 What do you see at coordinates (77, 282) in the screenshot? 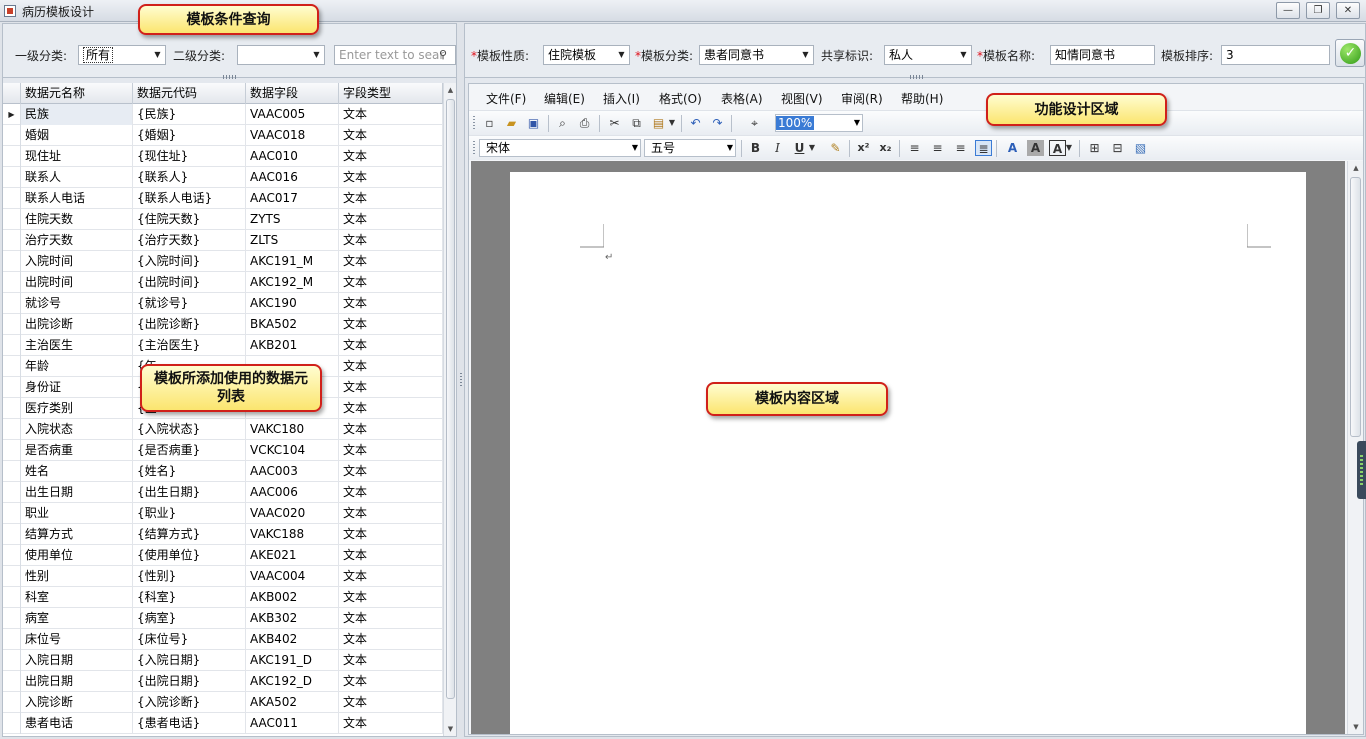
I see `cell-name: 出院时间` at bounding box center [77, 282].